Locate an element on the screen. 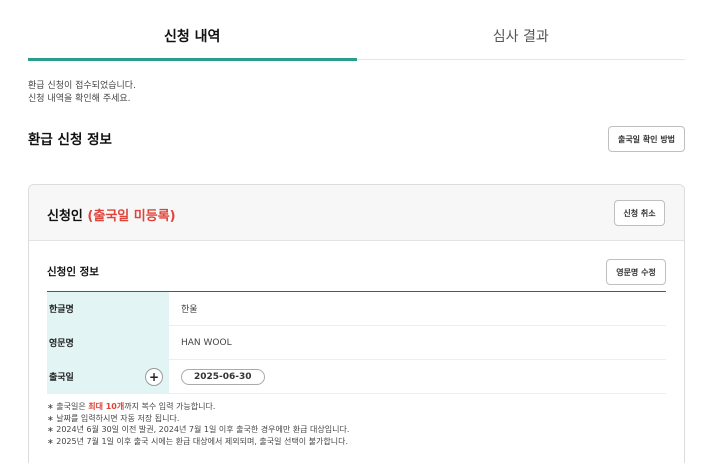 The width and height of the screenshot is (720, 463). tab-bar: 신청 내역 심사 결과 is located at coordinates (357, 41).